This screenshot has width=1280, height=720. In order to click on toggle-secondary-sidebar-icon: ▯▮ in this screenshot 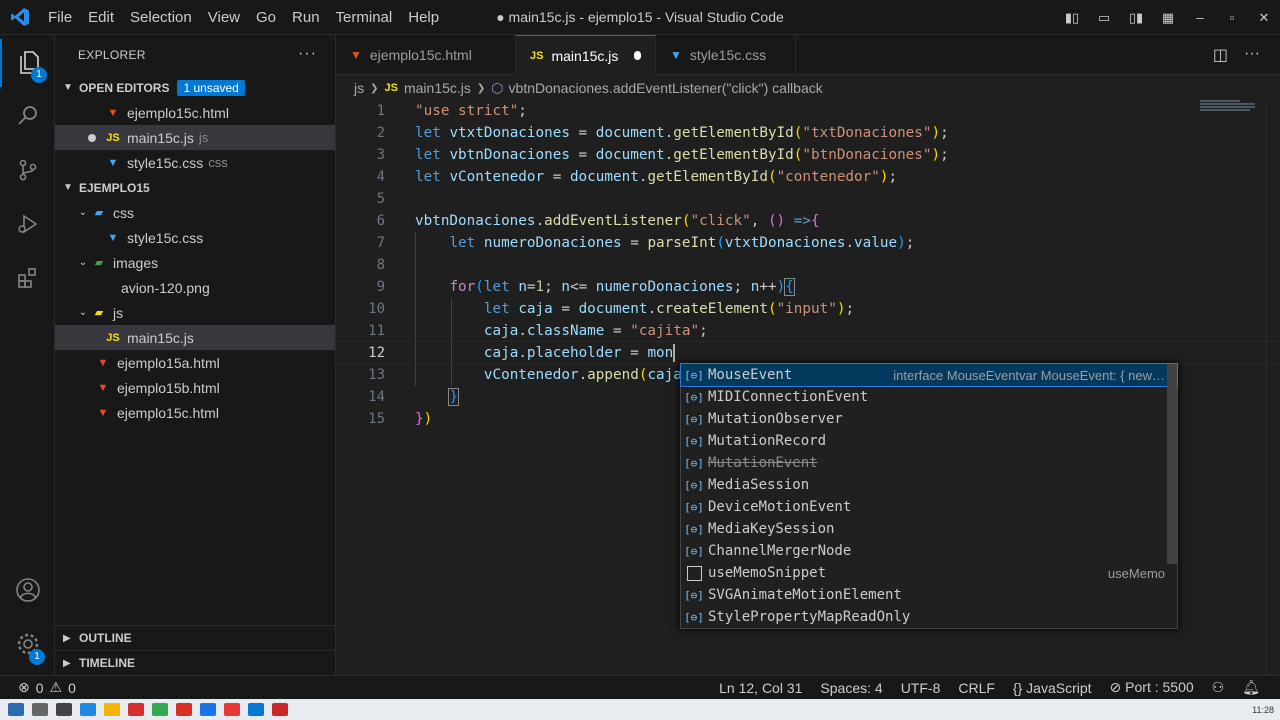, I will do `click(1136, 18)`.